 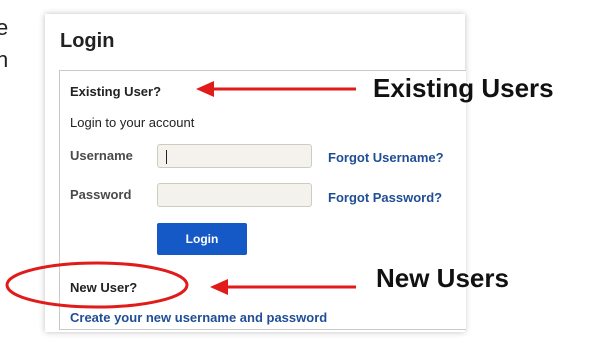 I want to click on existing-users-callout: Existing Users, so click(x=463, y=88).